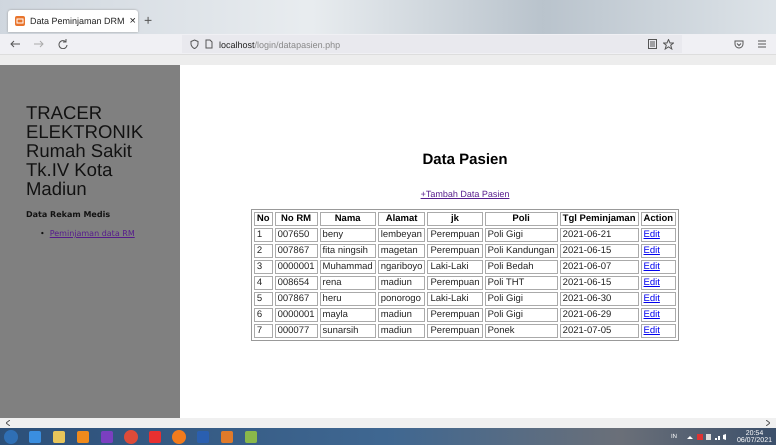  What do you see at coordinates (263, 235) in the screenshot?
I see `table-cell: 1` at bounding box center [263, 235].